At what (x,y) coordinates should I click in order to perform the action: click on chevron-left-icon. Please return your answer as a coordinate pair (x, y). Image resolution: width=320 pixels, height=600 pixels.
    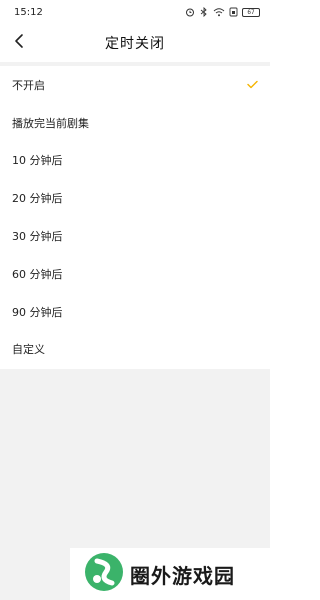
    Looking at the image, I should click on (19, 43).